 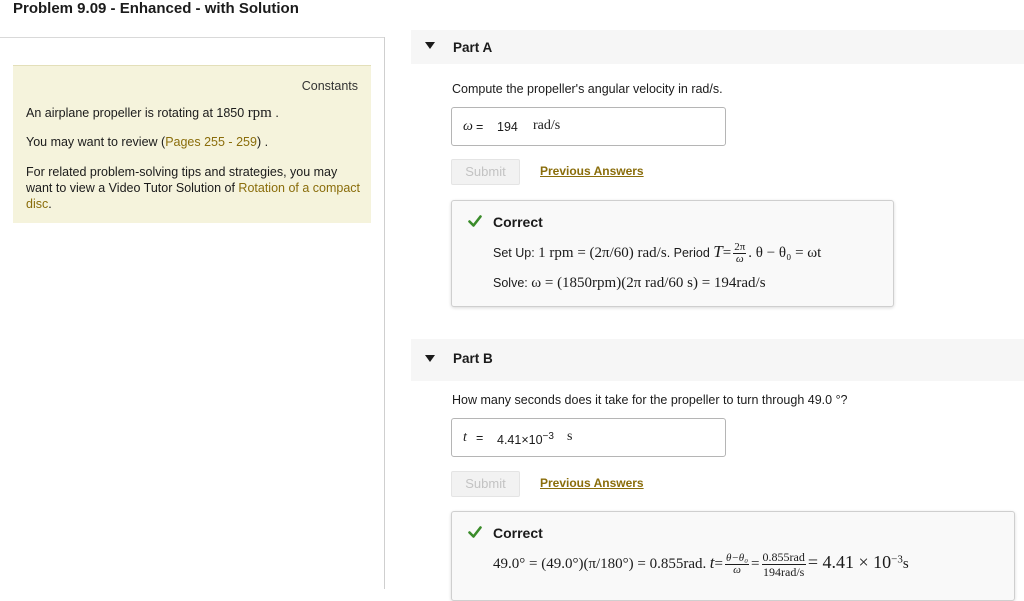 What do you see at coordinates (592, 171) in the screenshot?
I see `part-a-previous-answers-link: Previous Answers` at bounding box center [592, 171].